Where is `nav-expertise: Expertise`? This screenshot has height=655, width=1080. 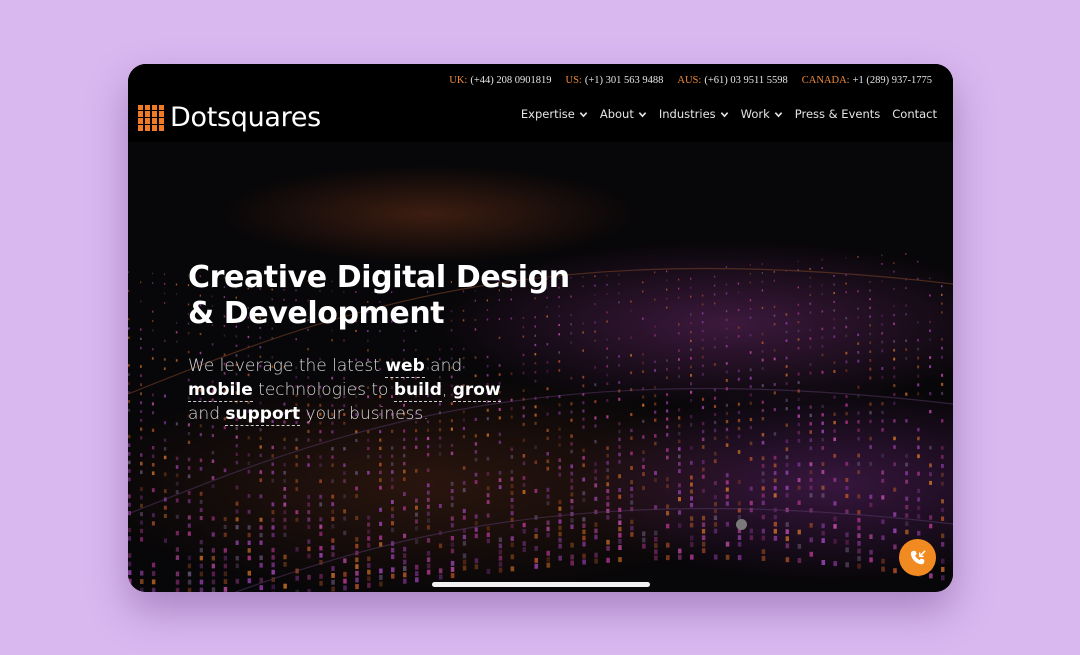
nav-expertise: Expertise is located at coordinates (554, 114).